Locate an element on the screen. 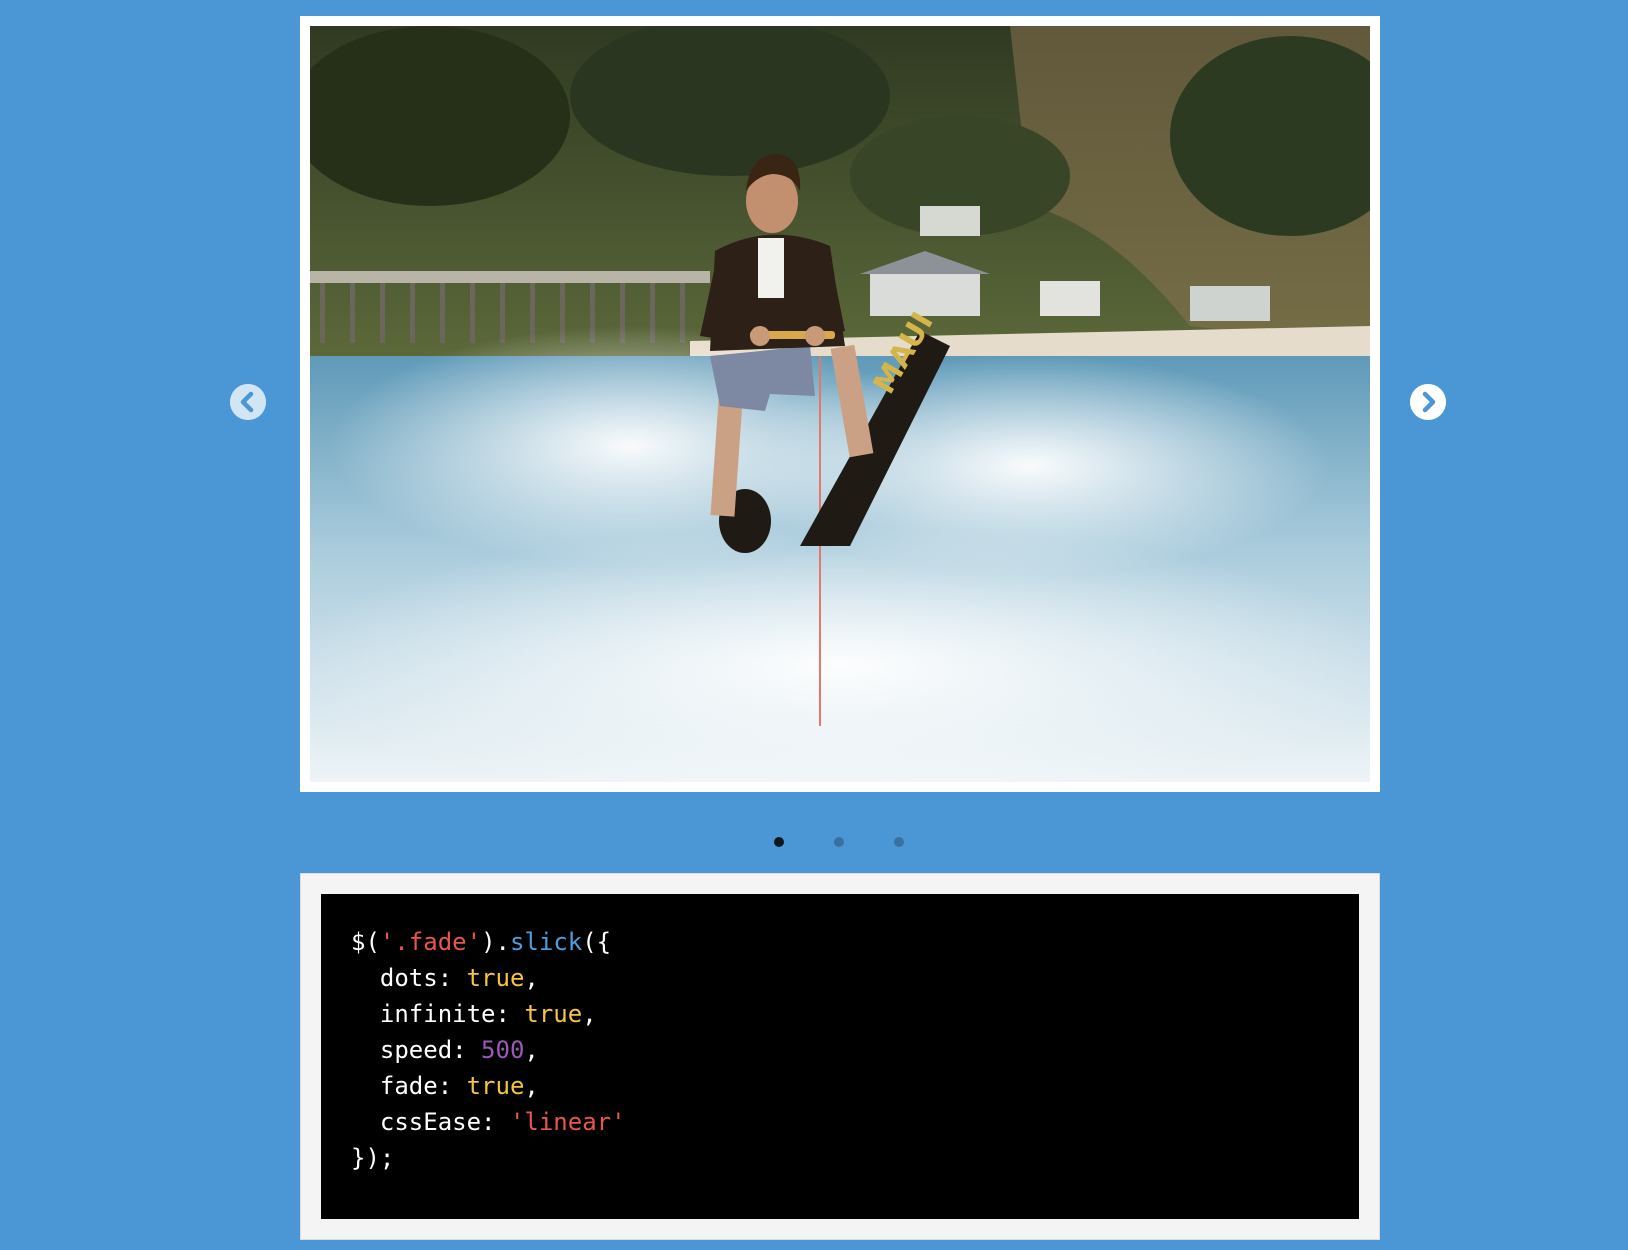 This screenshot has width=1628, height=1250. chevron-left-circle-icon is located at coordinates (248, 402).